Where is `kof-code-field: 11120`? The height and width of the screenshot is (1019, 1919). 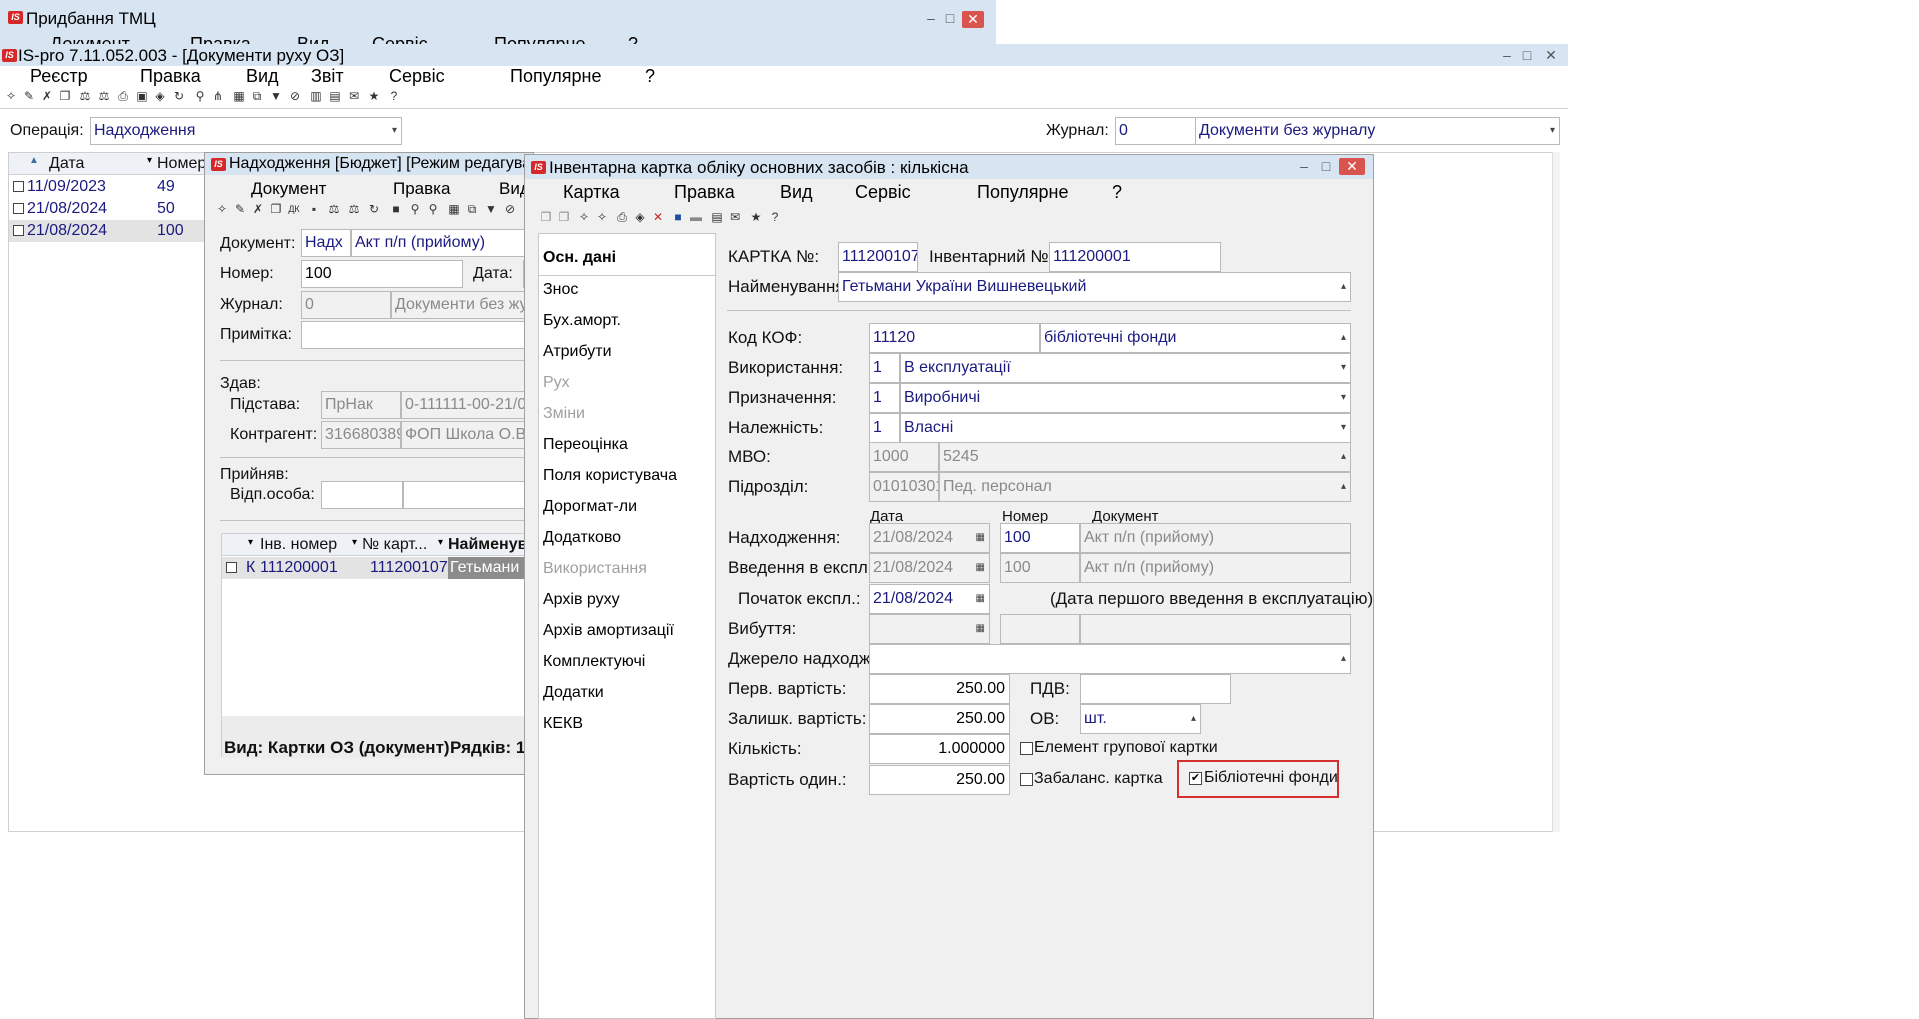
kof-code-field: 11120 is located at coordinates (954, 338).